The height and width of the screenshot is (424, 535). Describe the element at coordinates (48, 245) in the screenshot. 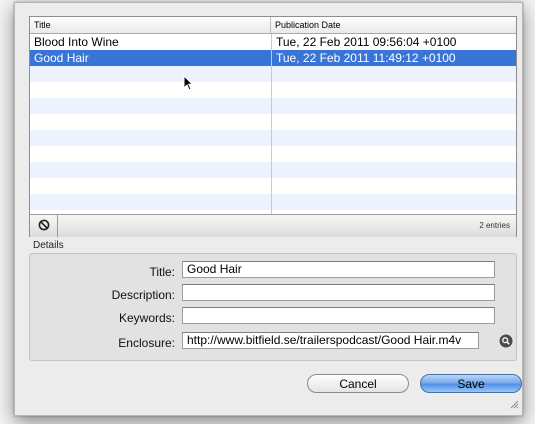

I see `details-section-label: Details` at that location.